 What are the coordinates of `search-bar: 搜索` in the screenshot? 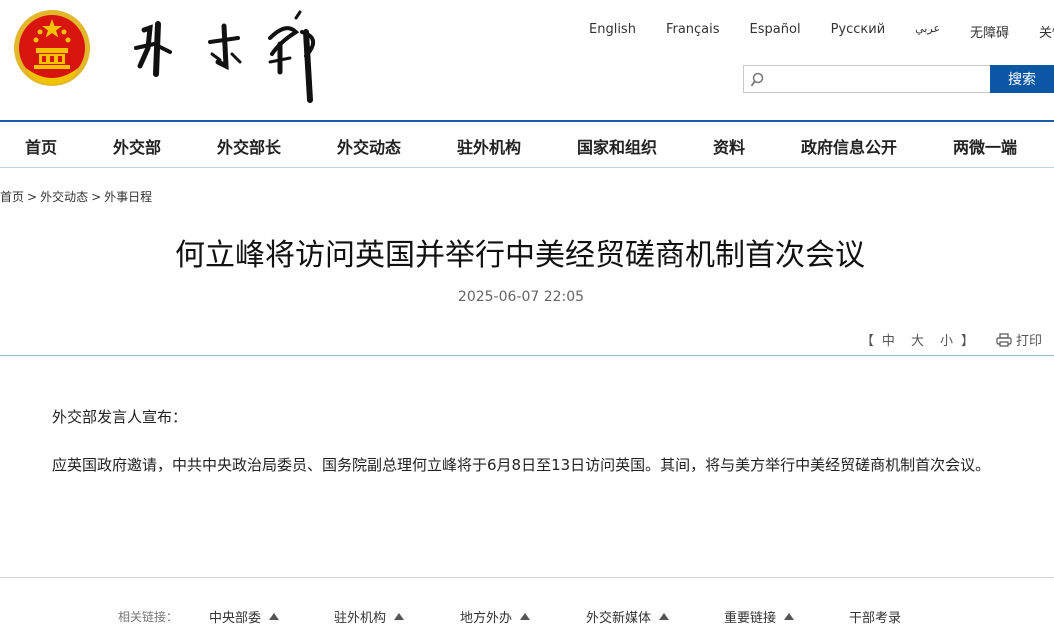 It's located at (898, 79).